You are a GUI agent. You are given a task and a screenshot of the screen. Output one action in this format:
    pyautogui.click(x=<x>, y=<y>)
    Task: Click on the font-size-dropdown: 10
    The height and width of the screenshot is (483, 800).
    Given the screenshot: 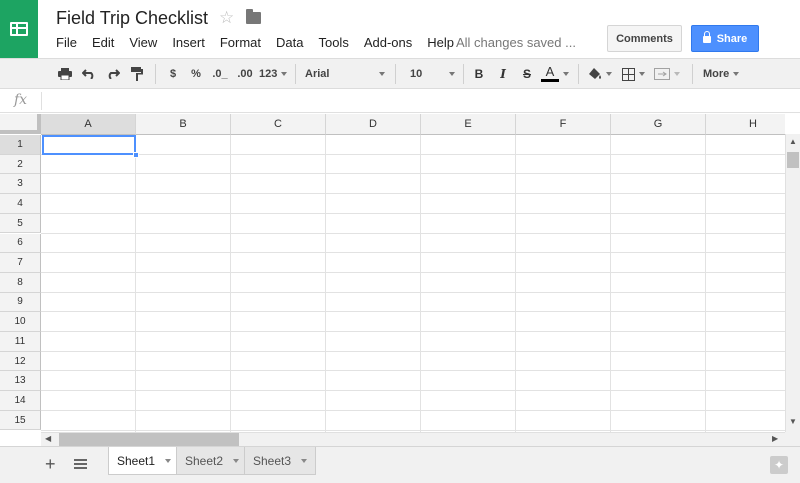 What is the action you would take?
    pyautogui.click(x=432, y=74)
    